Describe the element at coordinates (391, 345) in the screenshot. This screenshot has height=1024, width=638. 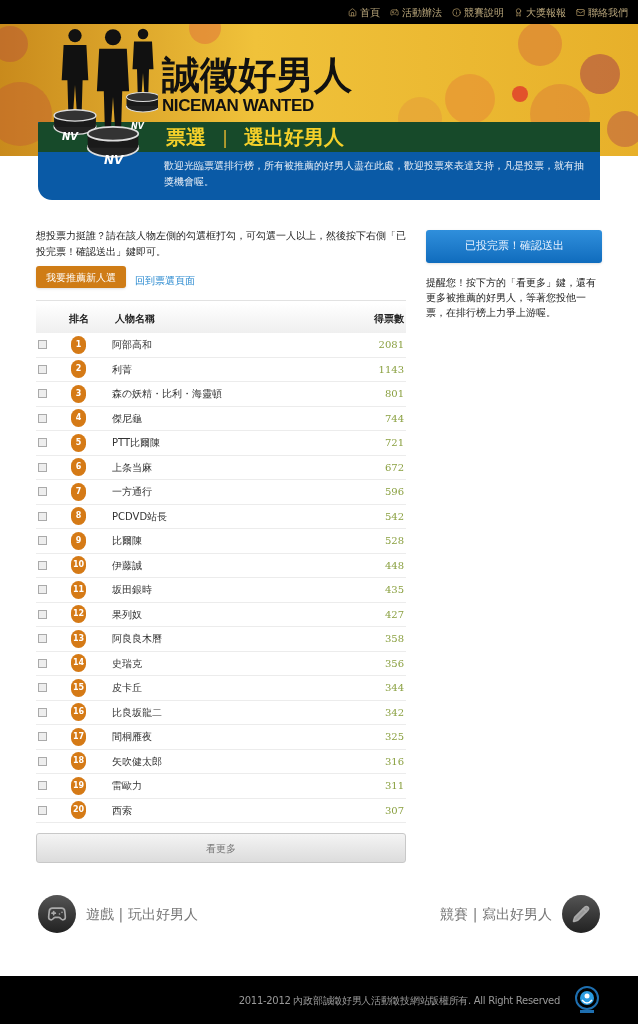
I see `votes-cell-text: 2081` at that location.